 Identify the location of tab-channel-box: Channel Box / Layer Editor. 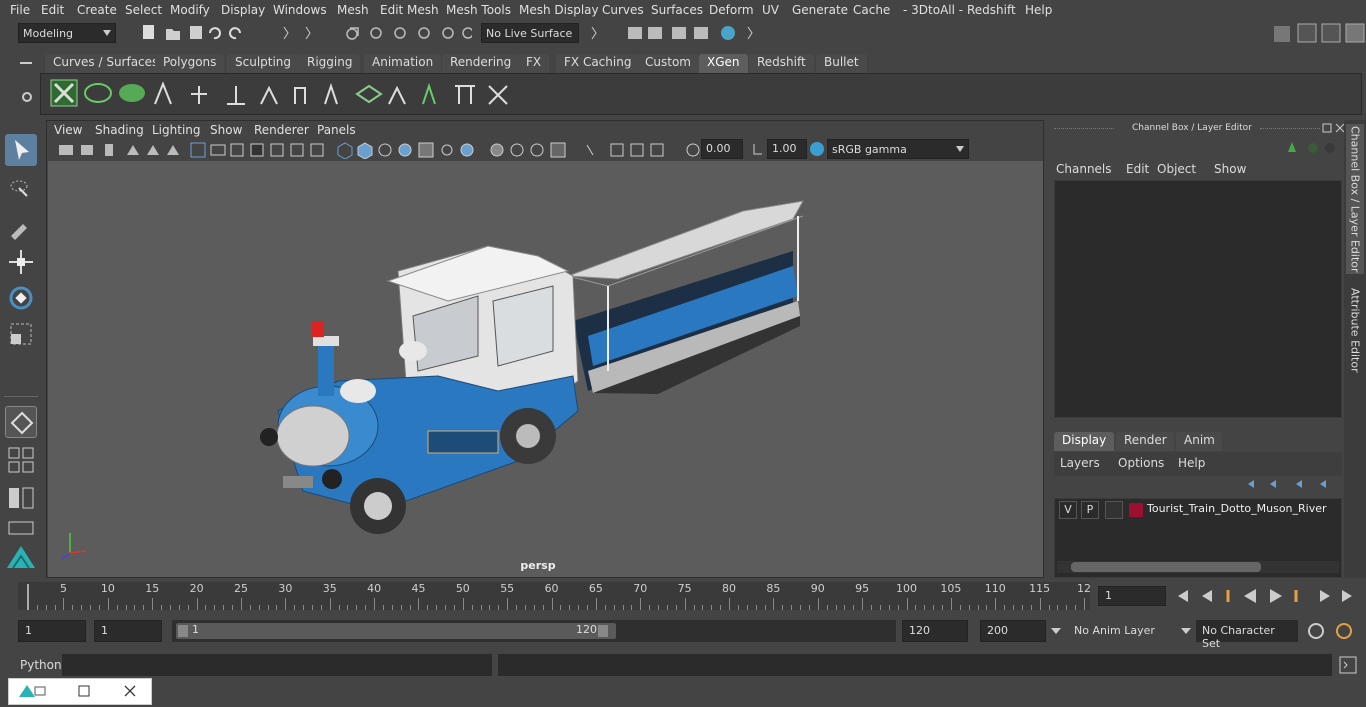
(1355, 199).